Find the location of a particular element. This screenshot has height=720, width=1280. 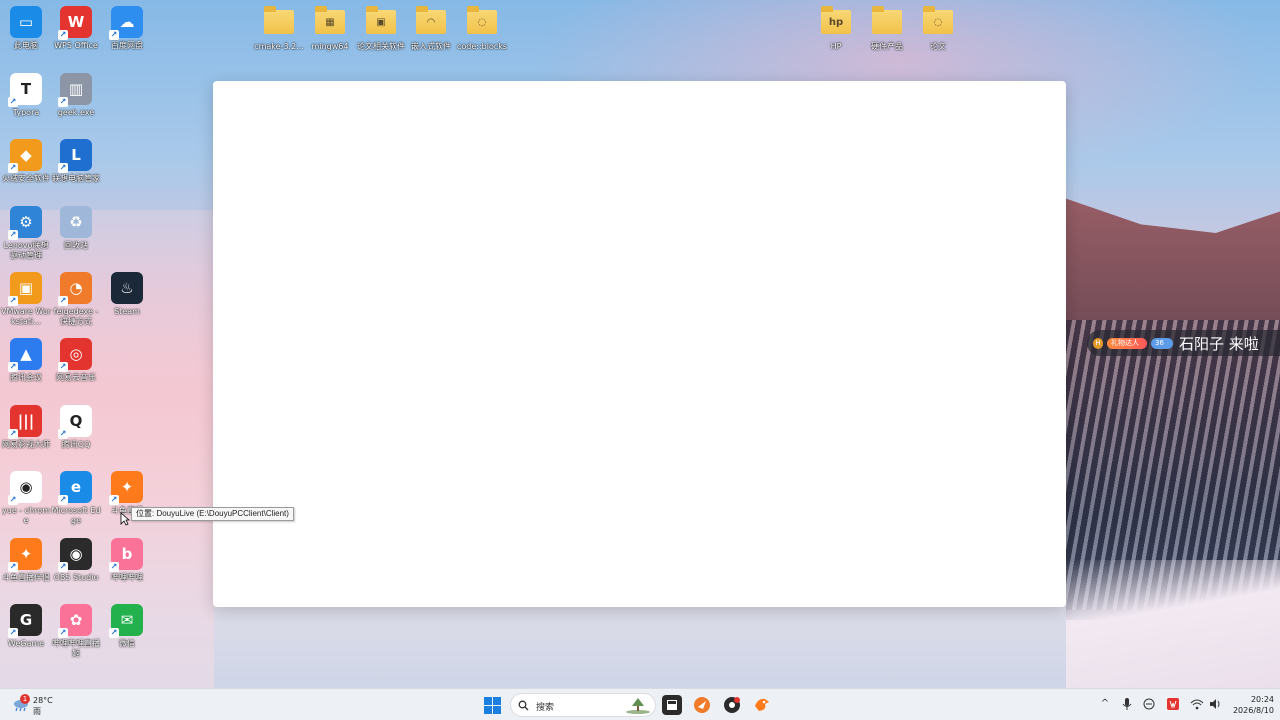

folder-label: code::blocks is located at coordinates (482, 46).